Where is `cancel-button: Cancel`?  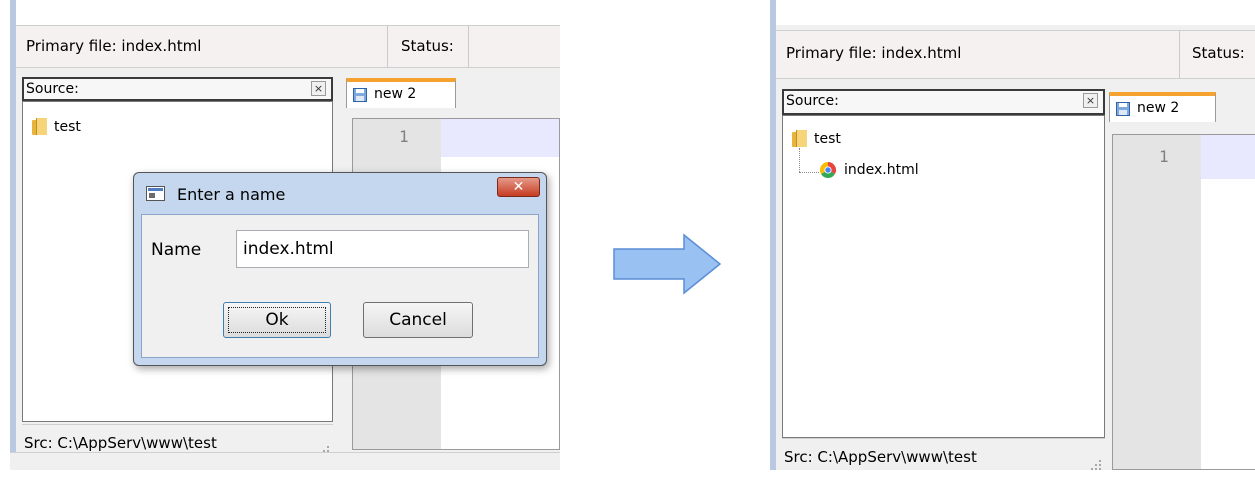
cancel-button: Cancel is located at coordinates (418, 320).